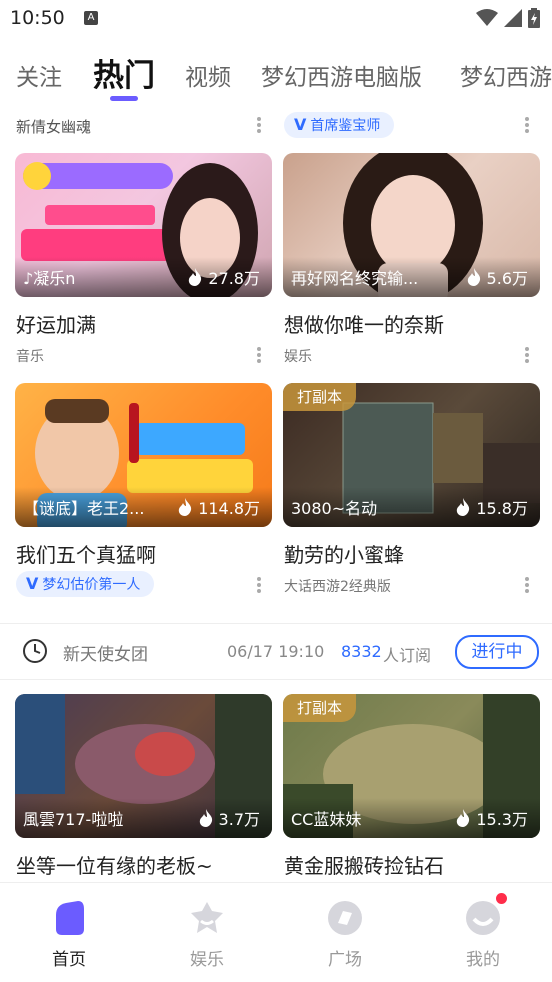 The height and width of the screenshot is (982, 552). What do you see at coordinates (143, 766) in the screenshot?
I see `stream-card: 風雲717-啦啦 3.7万` at bounding box center [143, 766].